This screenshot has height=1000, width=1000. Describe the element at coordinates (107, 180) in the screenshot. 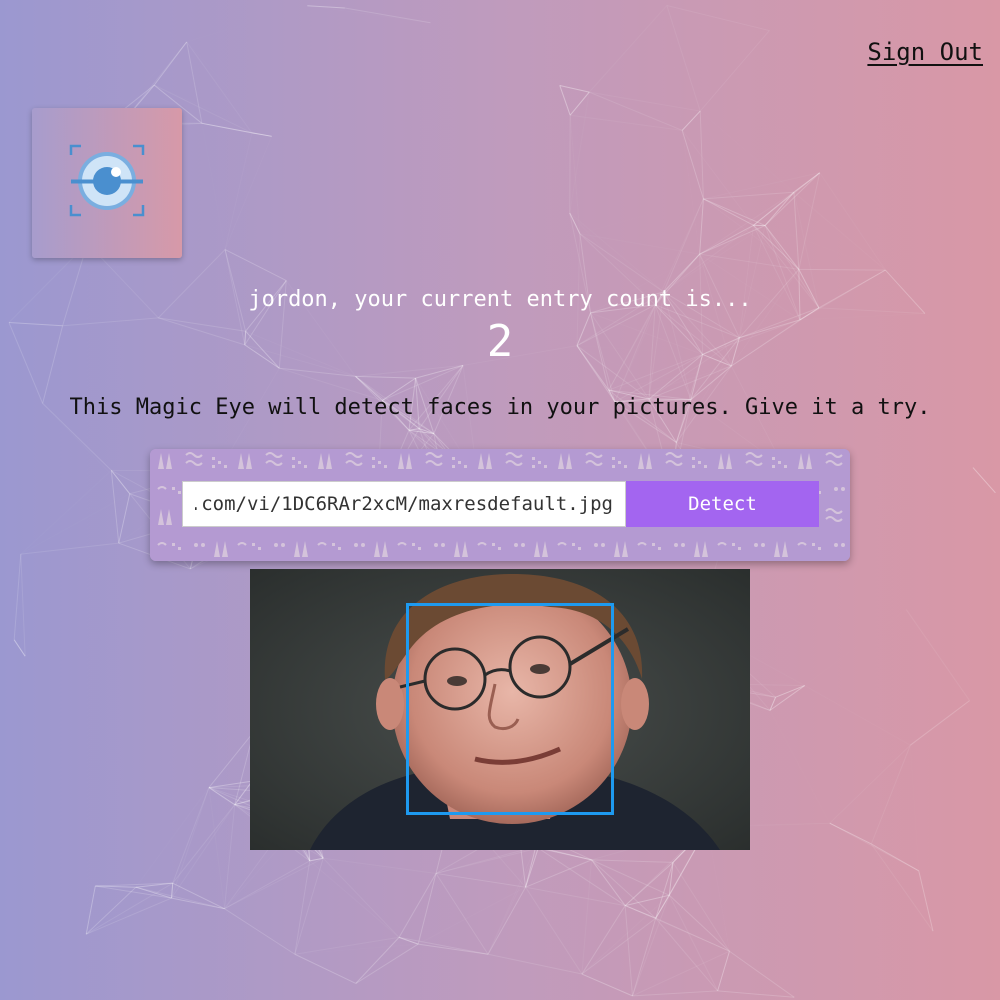

I see `eye-icon` at that location.